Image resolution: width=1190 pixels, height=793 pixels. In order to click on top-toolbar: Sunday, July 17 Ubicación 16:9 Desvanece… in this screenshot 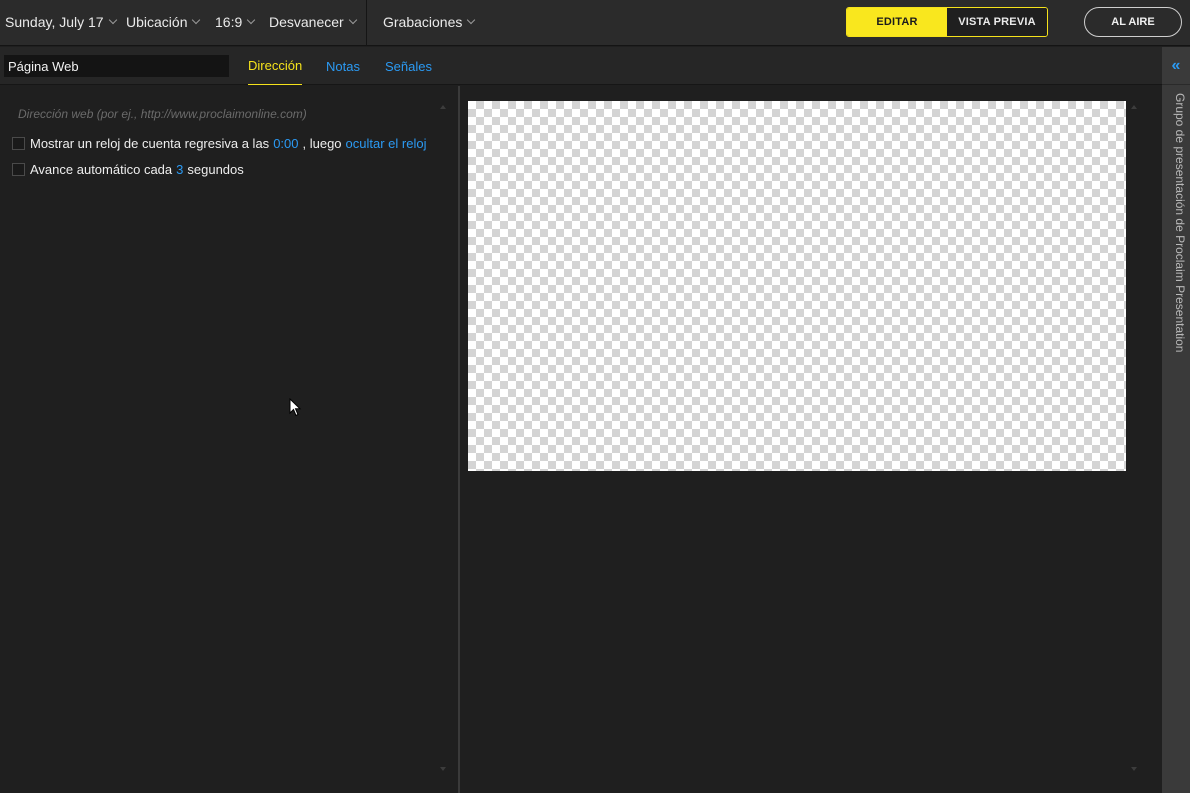, I will do `click(595, 23)`.